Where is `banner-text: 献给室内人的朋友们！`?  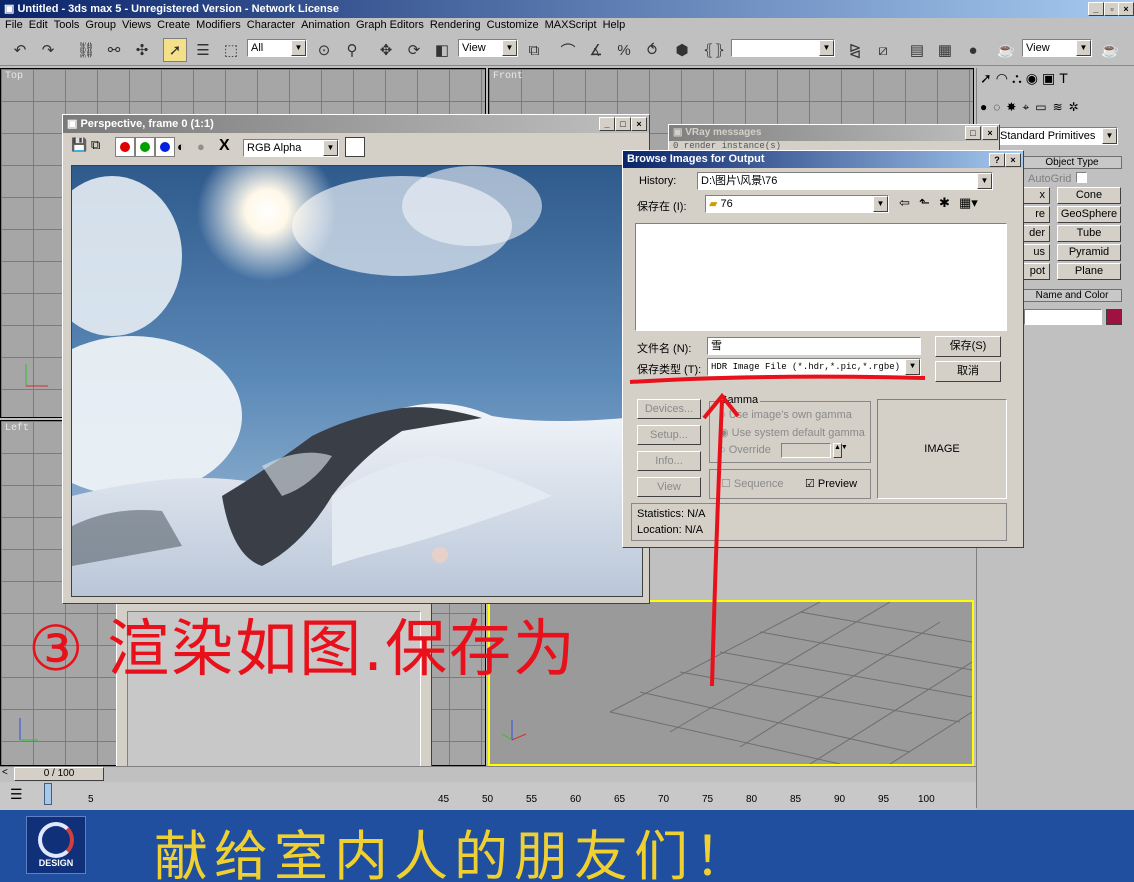
banner-text: 献给室内人的朋友们！ is located at coordinates (454, 853).